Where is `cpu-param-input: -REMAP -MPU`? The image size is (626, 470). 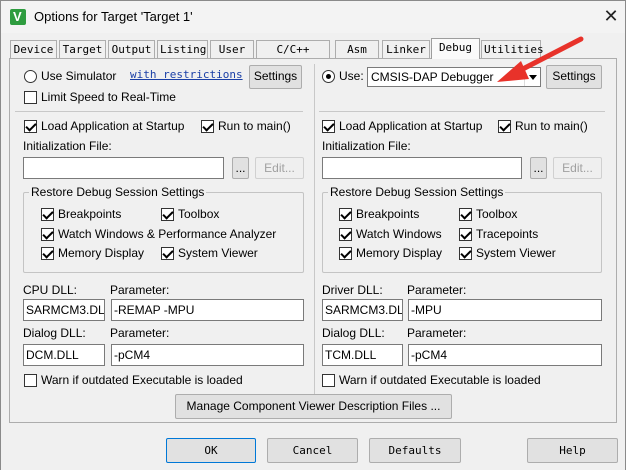 cpu-param-input: -REMAP -MPU is located at coordinates (207, 310).